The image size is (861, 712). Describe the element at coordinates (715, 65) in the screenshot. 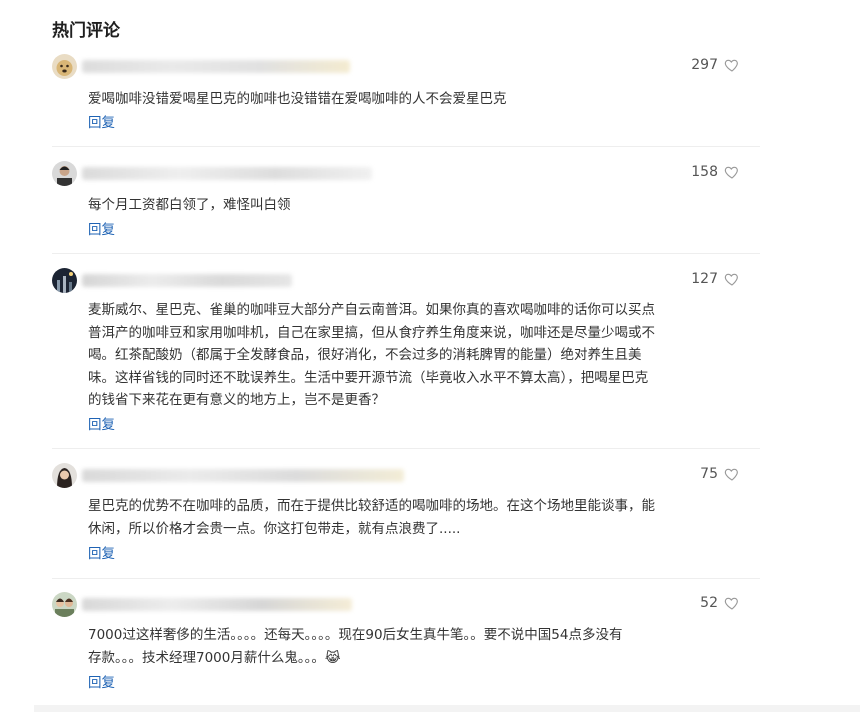

I see `like-count: 297` at that location.